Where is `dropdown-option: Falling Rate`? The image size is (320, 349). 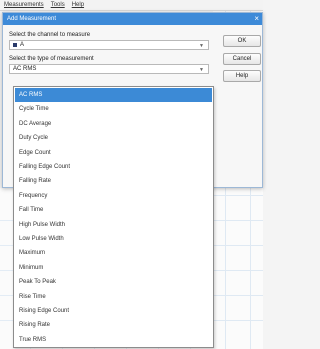
dropdown-option: Falling Rate is located at coordinates (113, 181).